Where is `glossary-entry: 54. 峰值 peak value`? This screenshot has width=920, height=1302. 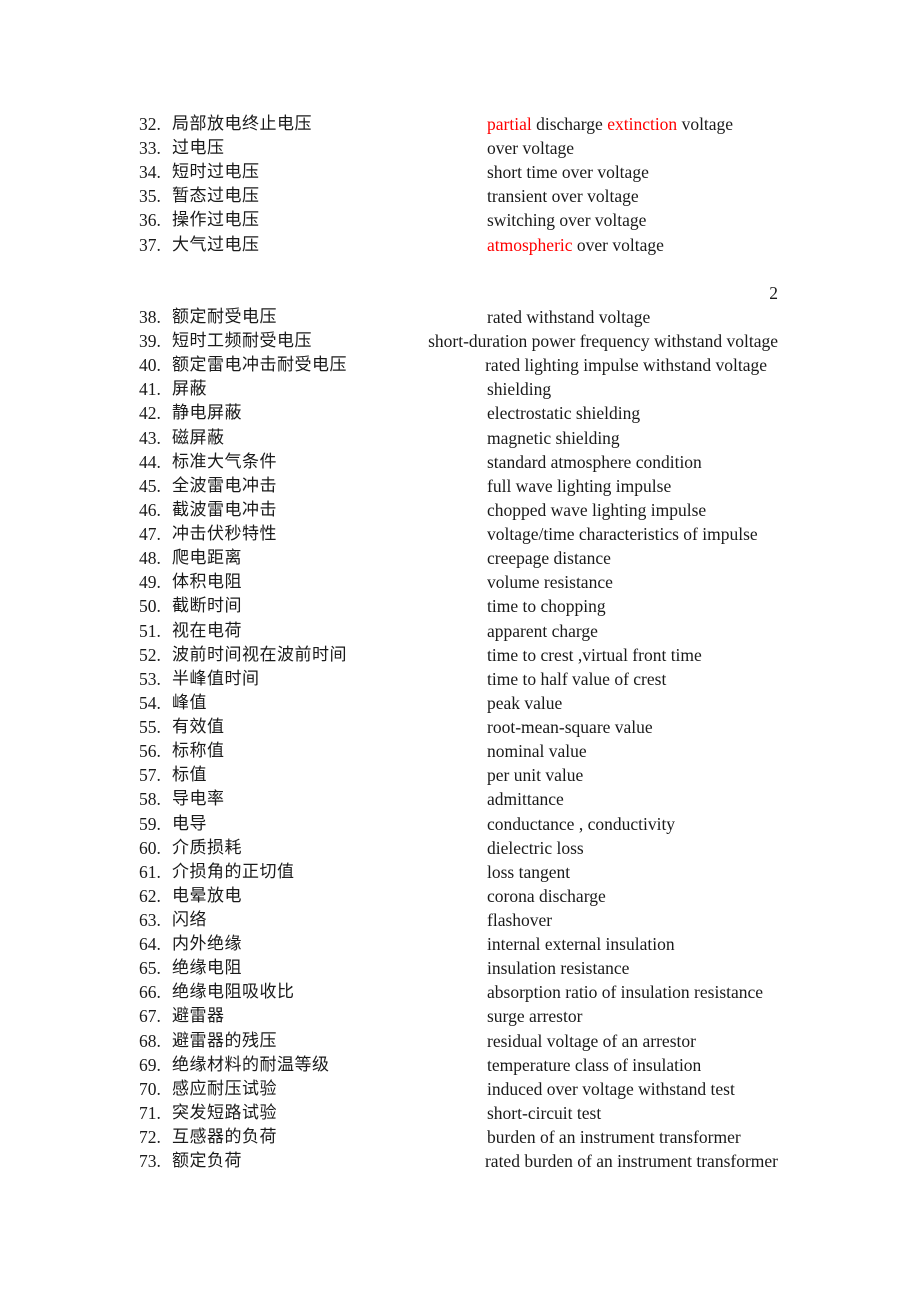
glossary-entry: 54. 峰值 peak value is located at coordinates (460, 703).